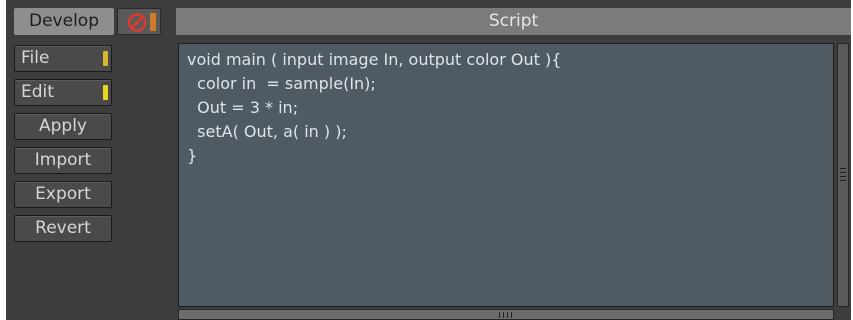  I want to click on develop-tab: Develop, so click(64, 21).